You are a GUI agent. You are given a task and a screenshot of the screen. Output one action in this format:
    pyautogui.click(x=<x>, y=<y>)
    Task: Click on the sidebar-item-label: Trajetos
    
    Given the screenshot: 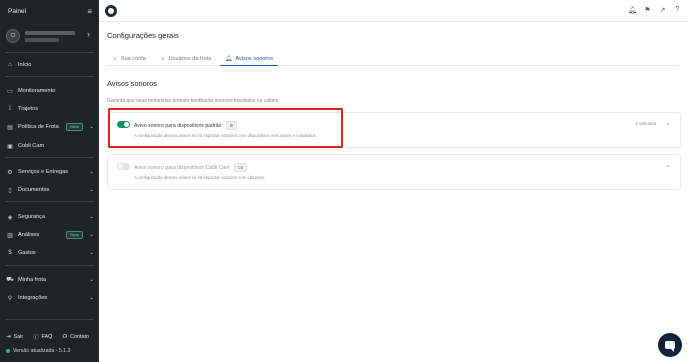 What is the action you would take?
    pyautogui.click(x=28, y=109)
    